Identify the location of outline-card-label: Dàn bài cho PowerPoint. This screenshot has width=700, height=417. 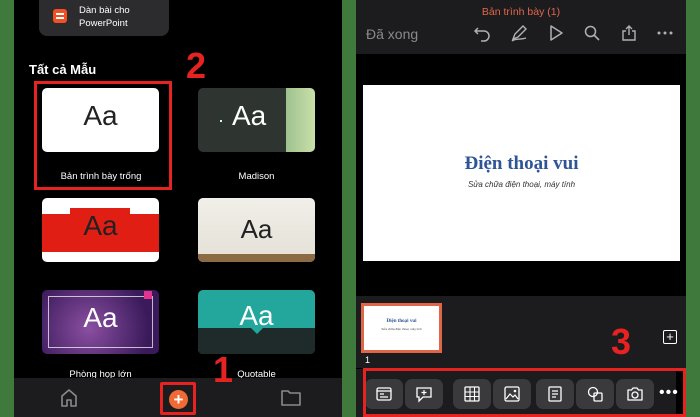
(104, 17).